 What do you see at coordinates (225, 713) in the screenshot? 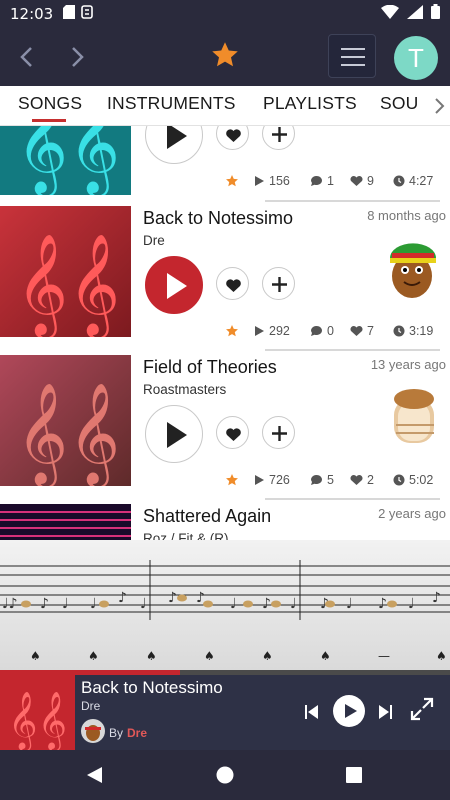
I see `mini-player: 𝄞𝄞 Back to Notessimo Dre By Dre` at bounding box center [225, 713].